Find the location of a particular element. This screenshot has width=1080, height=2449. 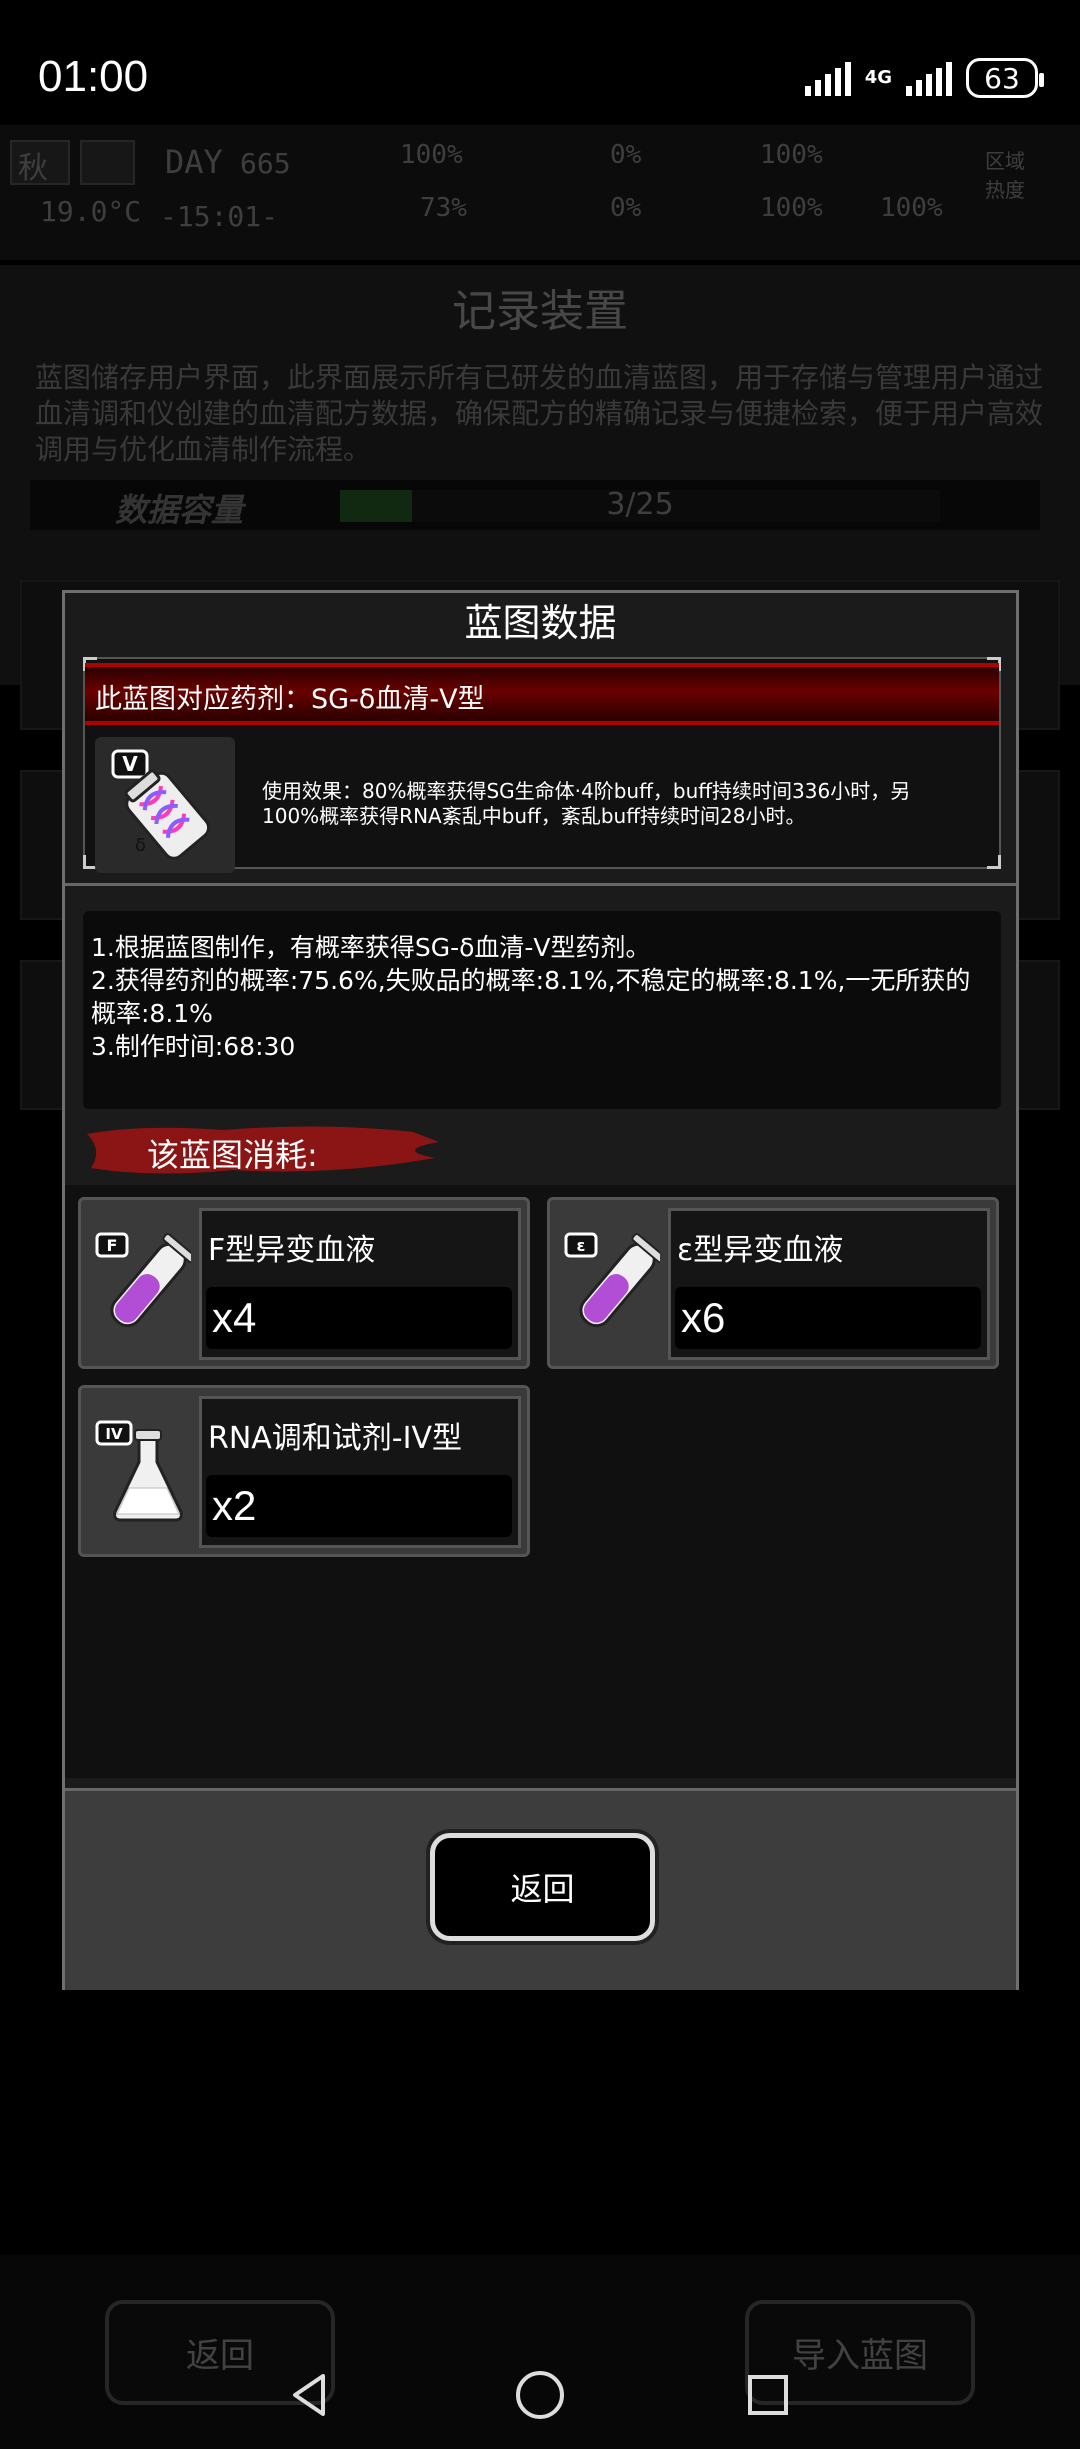

day-label: DAY is located at coordinates (194, 162).